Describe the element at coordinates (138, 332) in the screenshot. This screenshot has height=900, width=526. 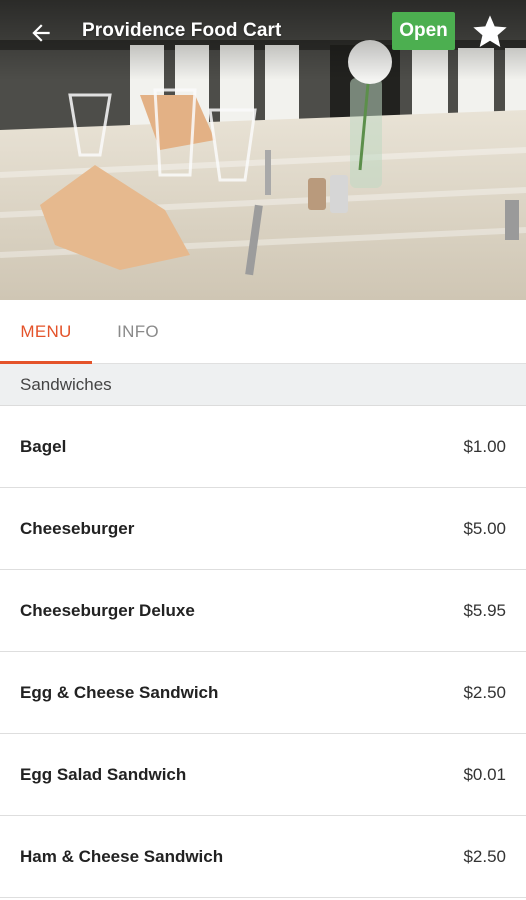
I see `tab-info: INFO` at that location.